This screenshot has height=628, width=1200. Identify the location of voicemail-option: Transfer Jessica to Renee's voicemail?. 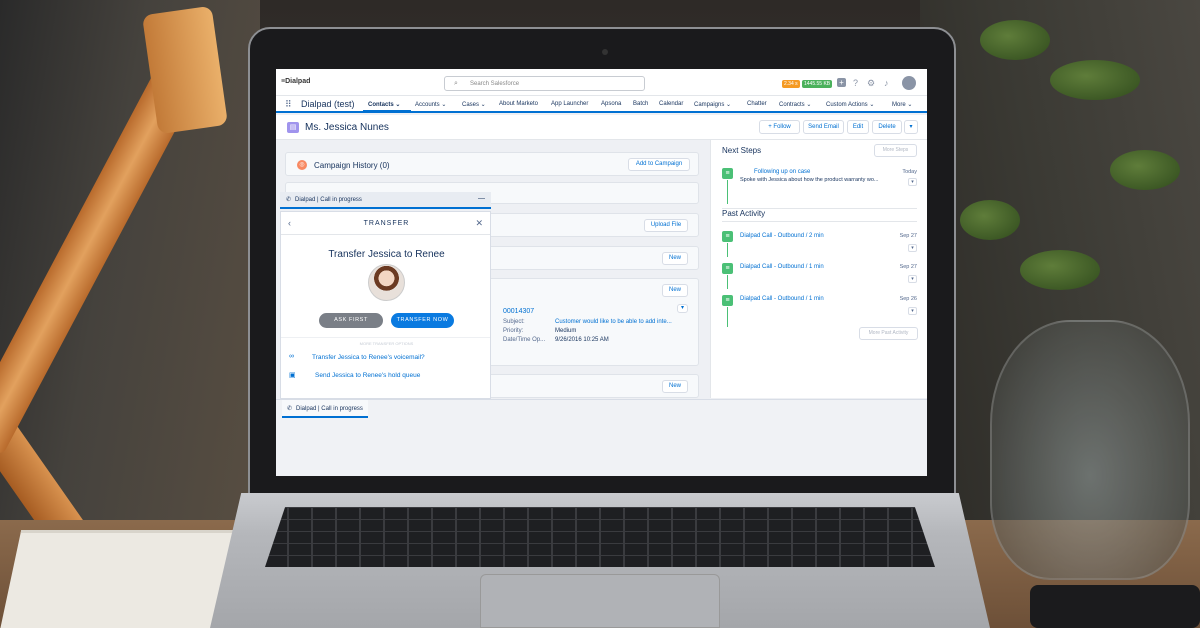
(368, 357).